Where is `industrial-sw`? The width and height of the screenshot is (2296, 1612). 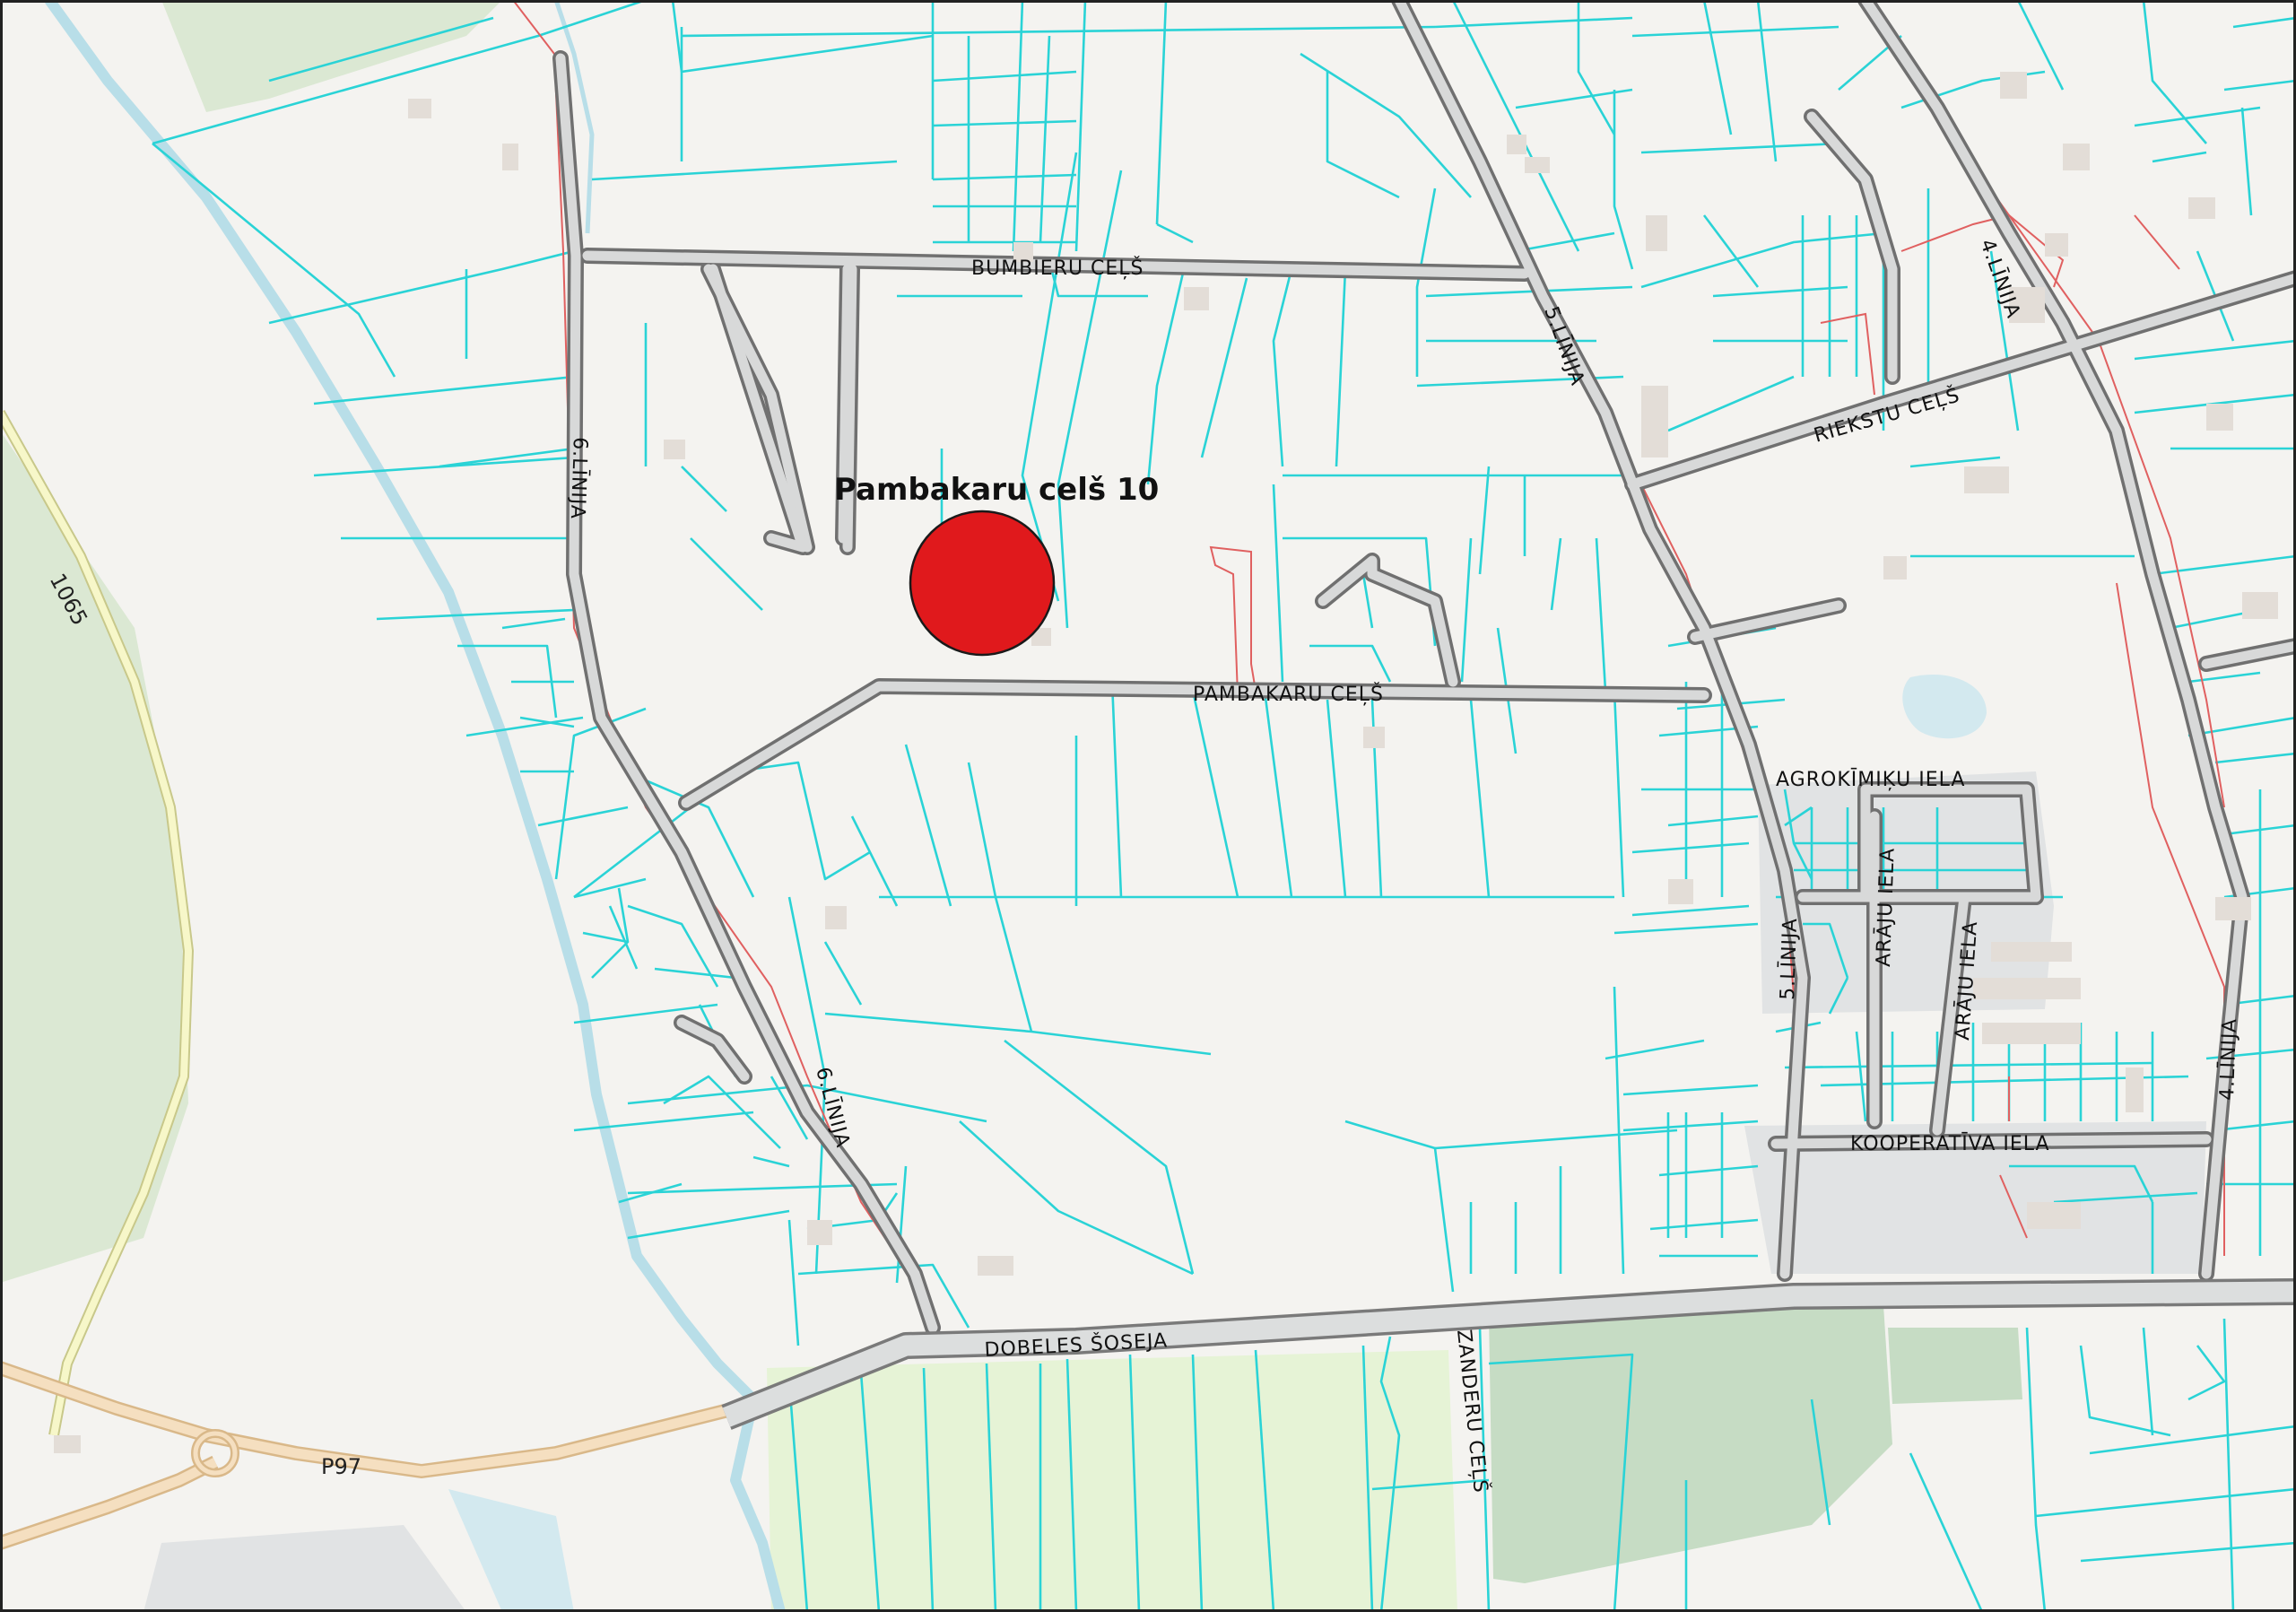
industrial-sw is located at coordinates (305, 1568).